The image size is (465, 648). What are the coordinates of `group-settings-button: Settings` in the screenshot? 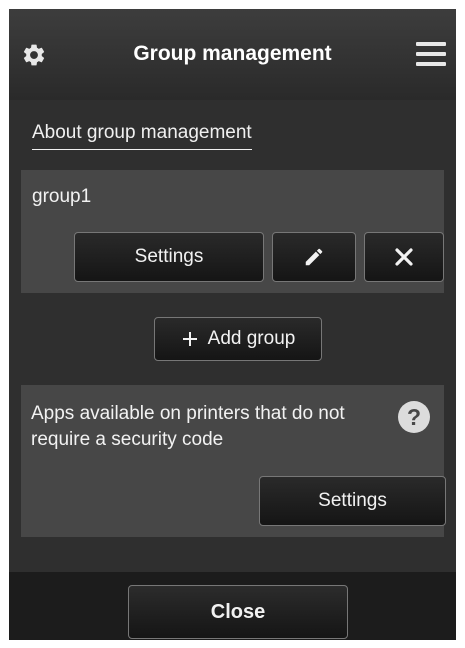 It's located at (169, 257).